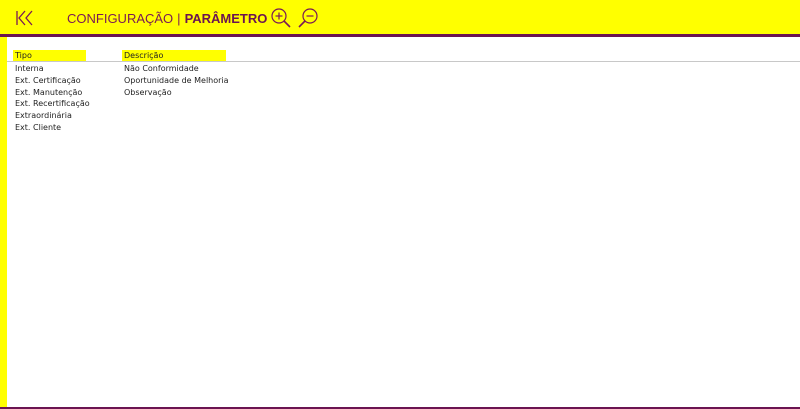 The width and height of the screenshot is (800, 409). Describe the element at coordinates (400, 35) in the screenshot. I see `header-divider` at that location.